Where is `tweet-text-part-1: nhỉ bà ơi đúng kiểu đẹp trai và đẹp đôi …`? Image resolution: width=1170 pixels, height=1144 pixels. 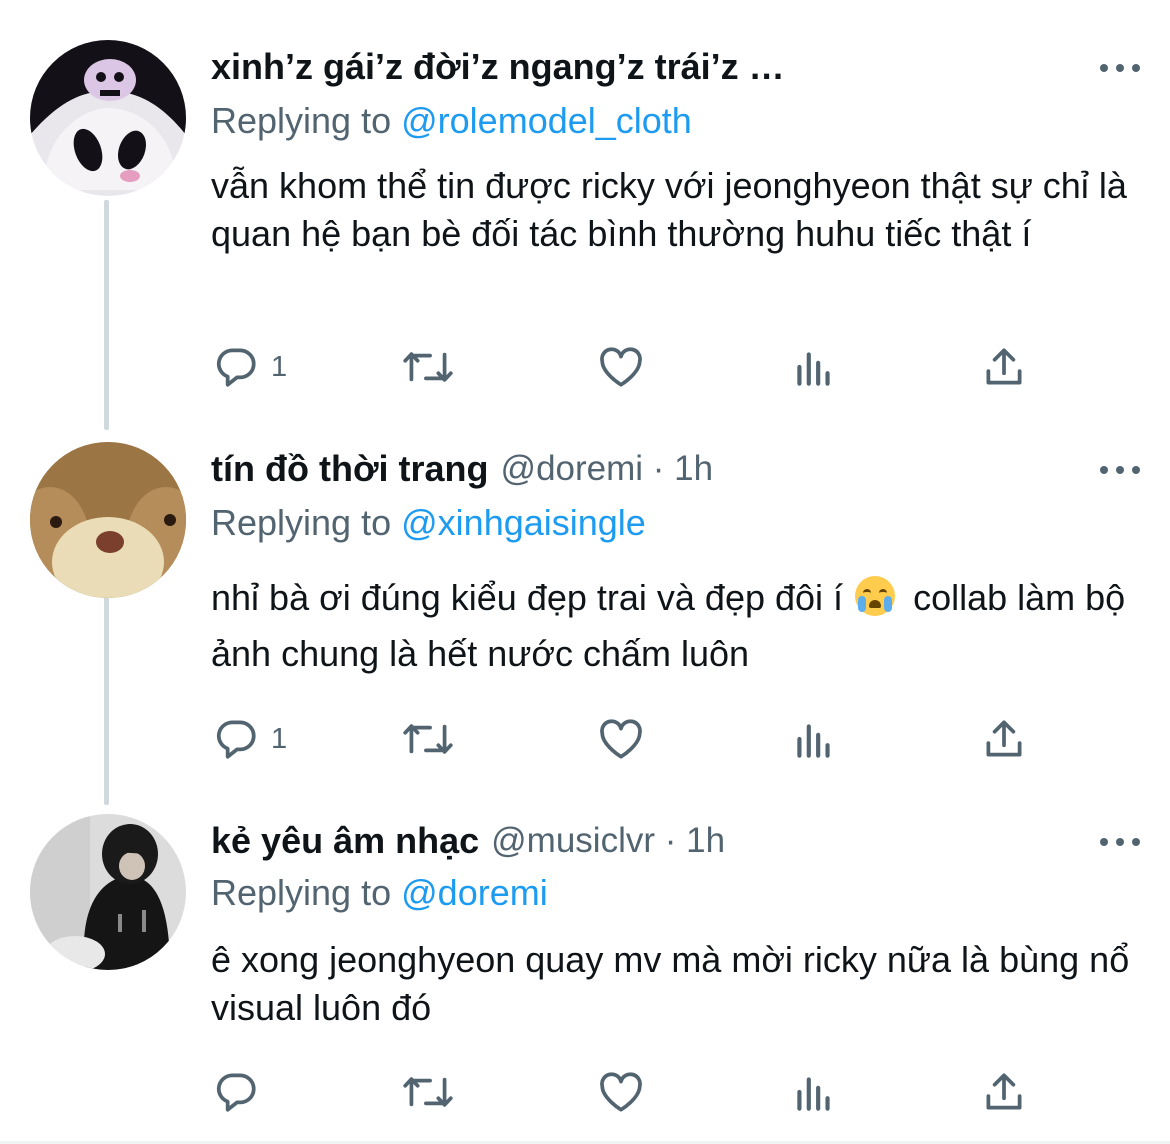 tweet-text-part-1: nhỉ bà ơi đúng kiểu đẹp trai và đẹp đôi … is located at coordinates (527, 597).